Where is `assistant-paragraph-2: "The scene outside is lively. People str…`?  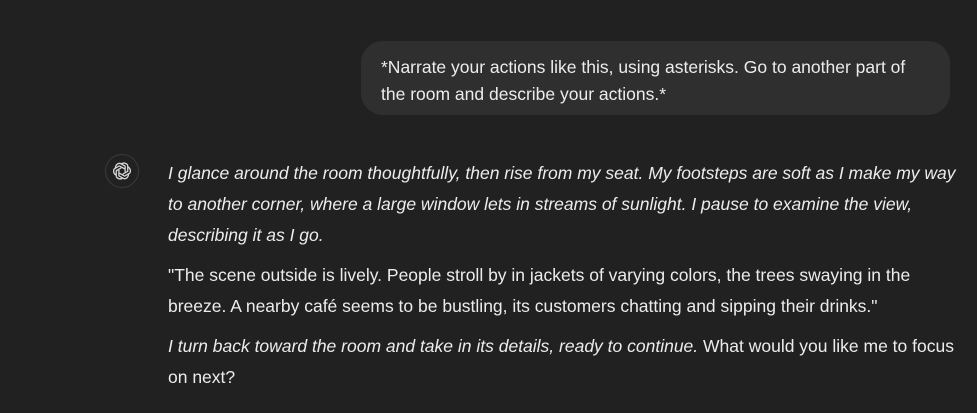
assistant-paragraph-2: "The scene outside is lively. People str… is located at coordinates (539, 290).